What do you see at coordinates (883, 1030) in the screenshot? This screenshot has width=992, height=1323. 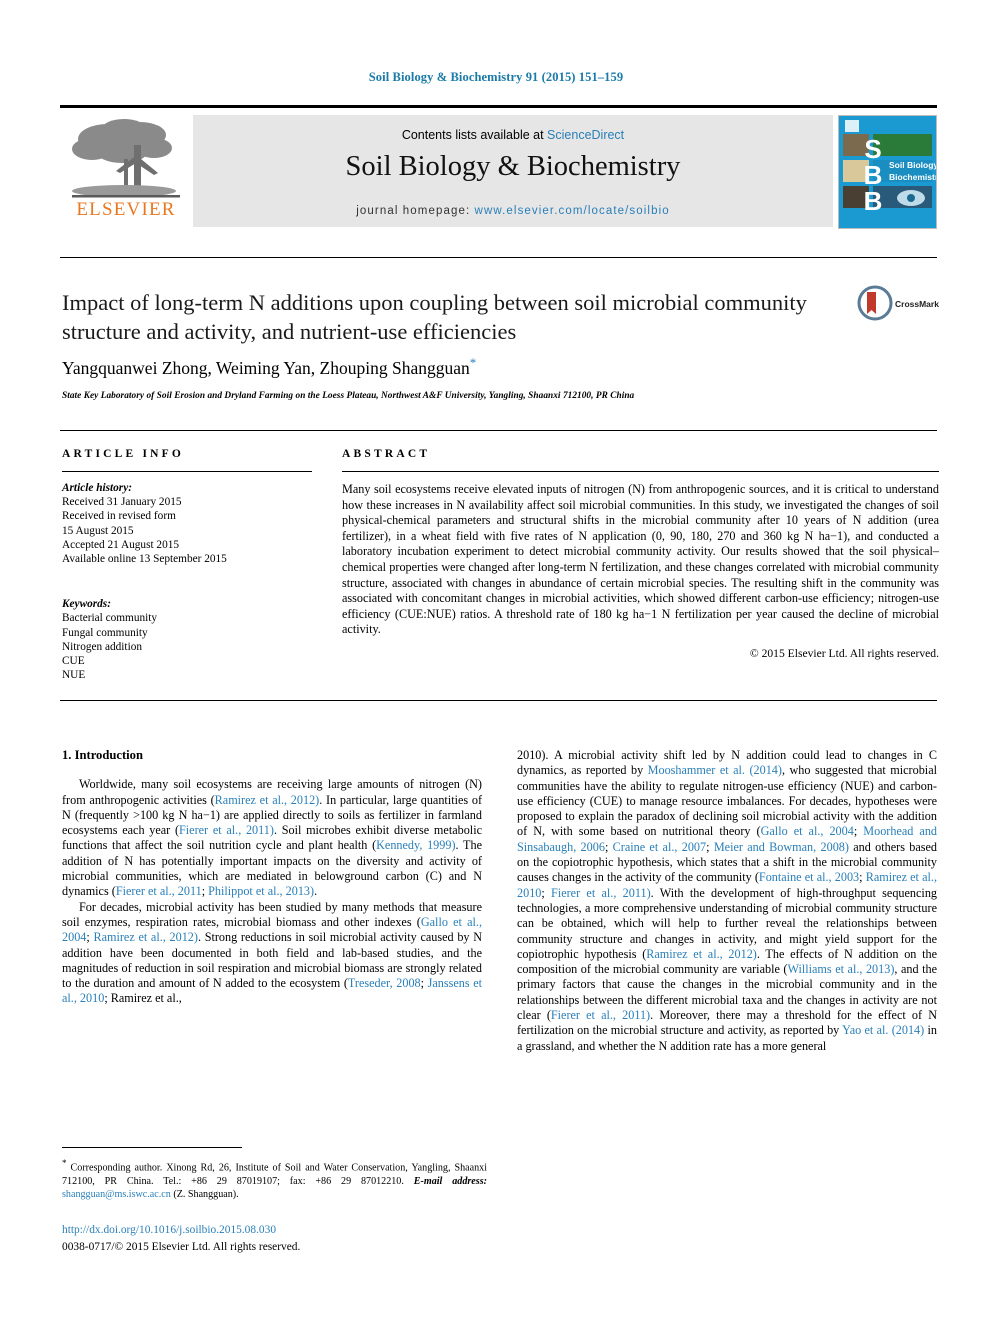 I see `citation-link: Yao et al. (2014)` at bounding box center [883, 1030].